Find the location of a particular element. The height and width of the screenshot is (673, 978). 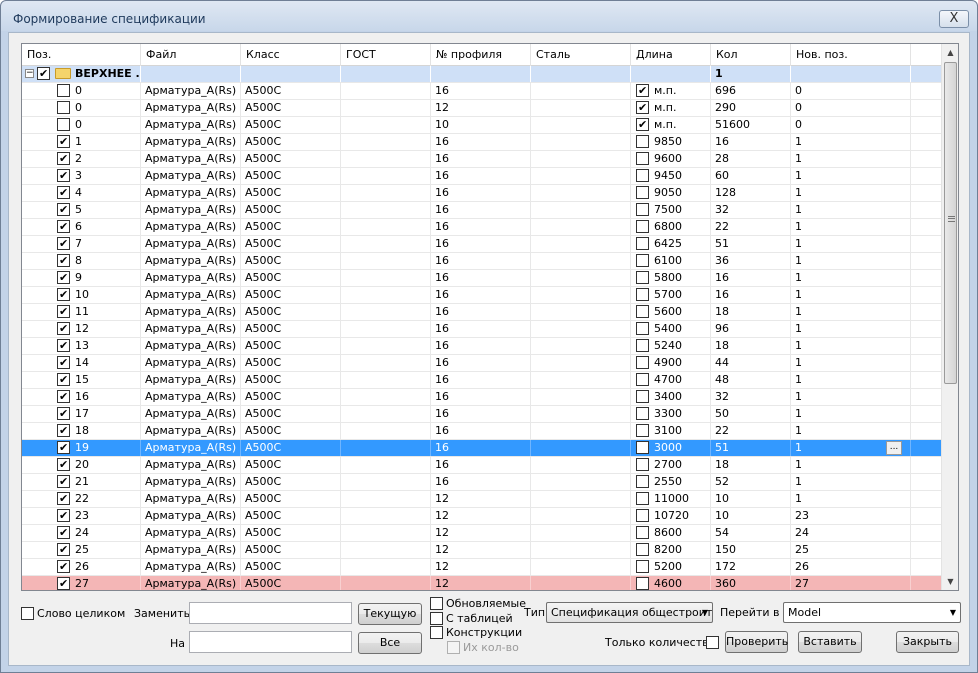

cell-col-length: м.п. is located at coordinates (671, 91).